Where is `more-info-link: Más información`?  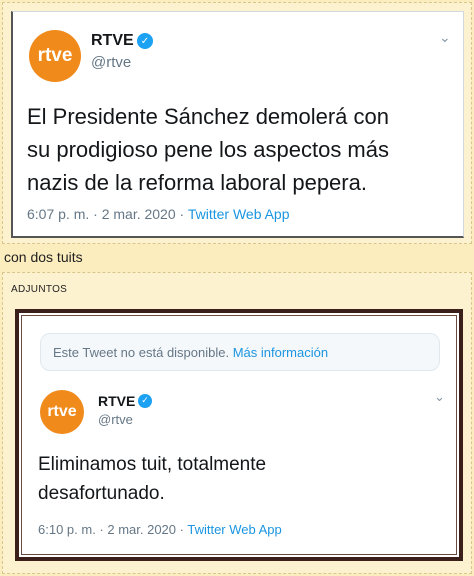 more-info-link: Más información is located at coordinates (280, 352).